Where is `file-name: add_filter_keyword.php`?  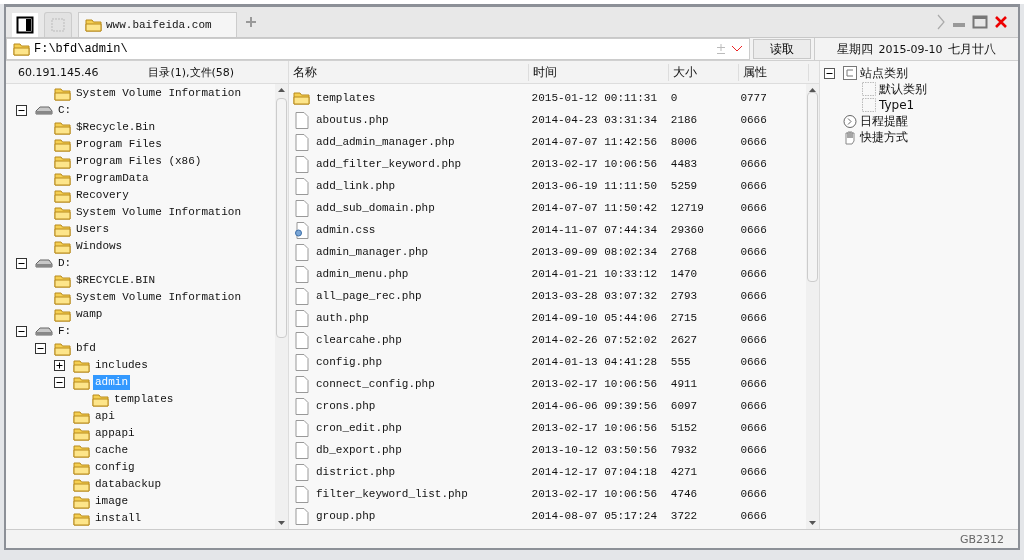
file-name: add_filter_keyword.php is located at coordinates (389, 164).